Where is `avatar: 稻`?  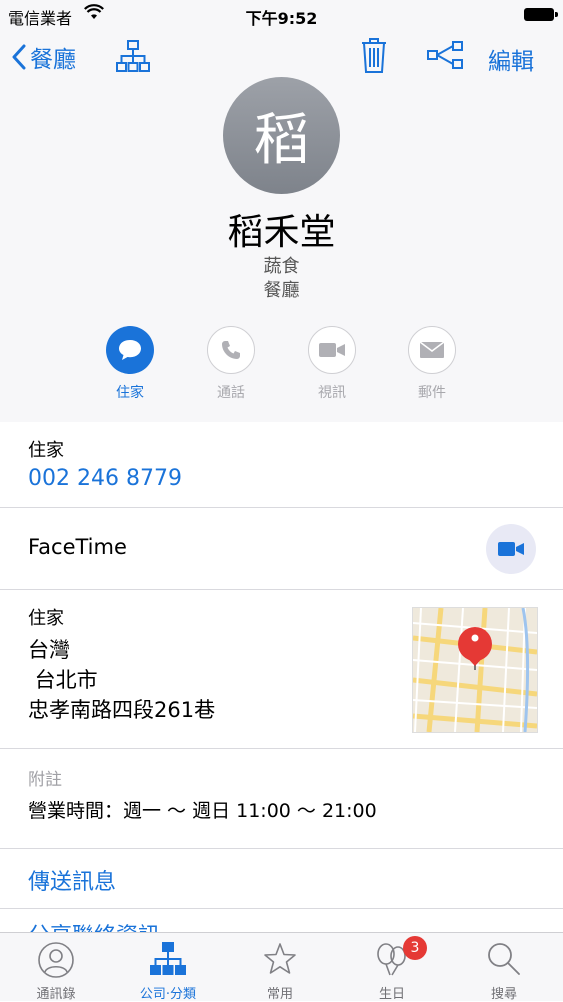 avatar: 稻 is located at coordinates (281, 135).